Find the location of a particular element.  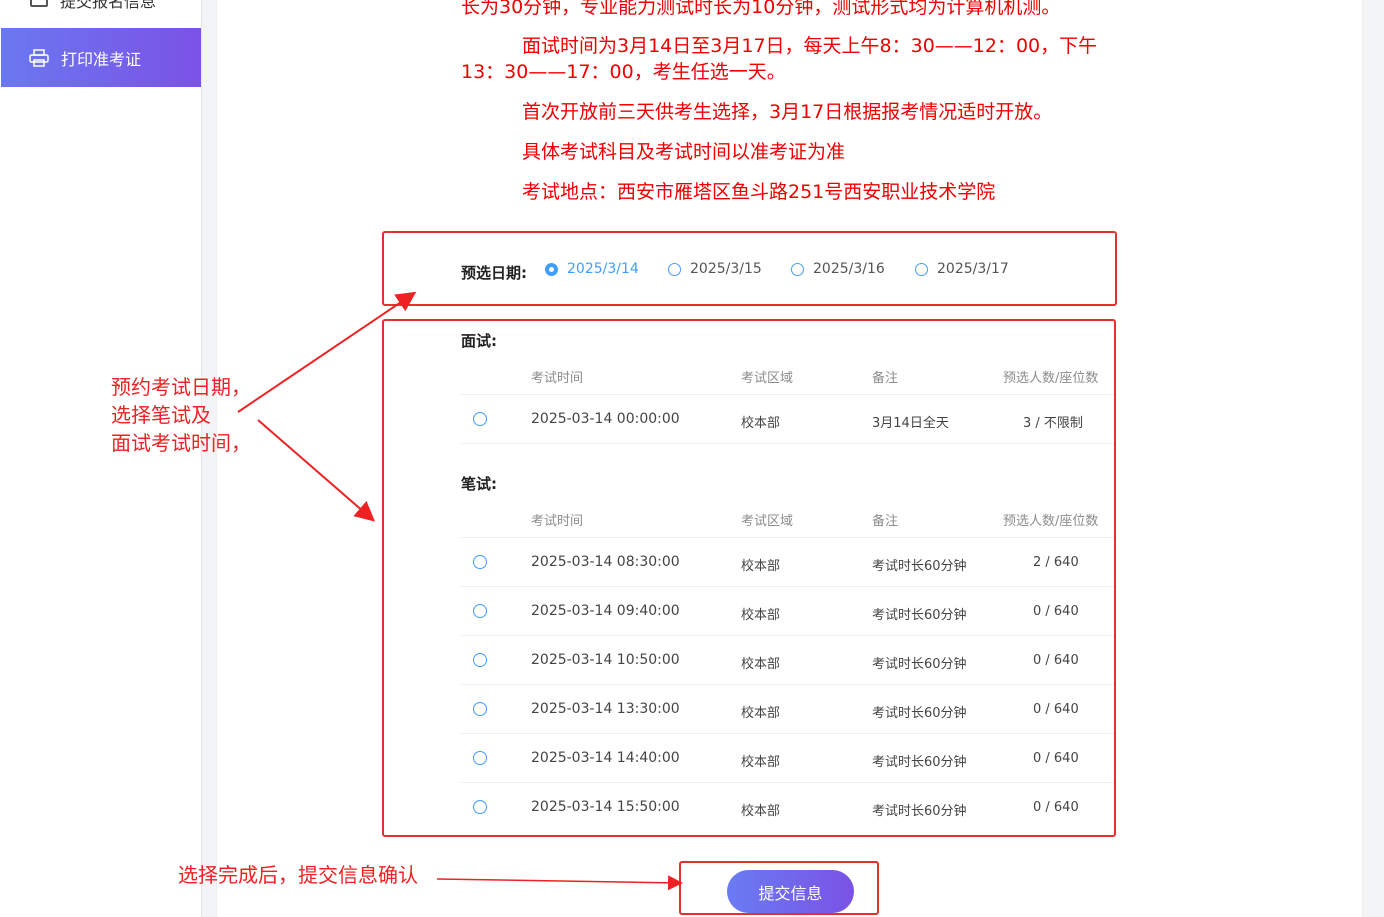

sidebar-item-submit-info: 提交报名信息 is located at coordinates (100, 6).